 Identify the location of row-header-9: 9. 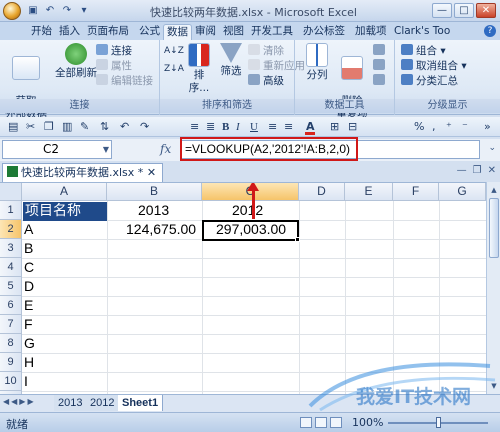
(11, 362).